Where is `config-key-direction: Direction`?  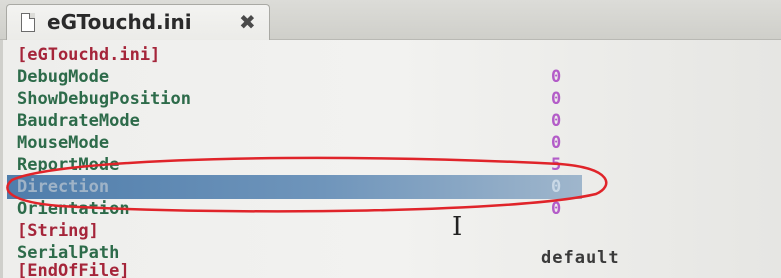
config-key-direction: Direction is located at coordinates (63, 187).